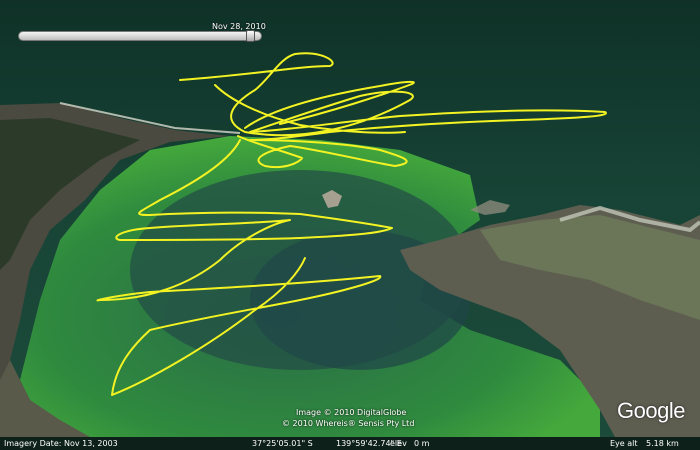 This screenshot has height=450, width=700. Describe the element at coordinates (624, 443) in the screenshot. I see `eye-alt-label: Eye alt` at that location.